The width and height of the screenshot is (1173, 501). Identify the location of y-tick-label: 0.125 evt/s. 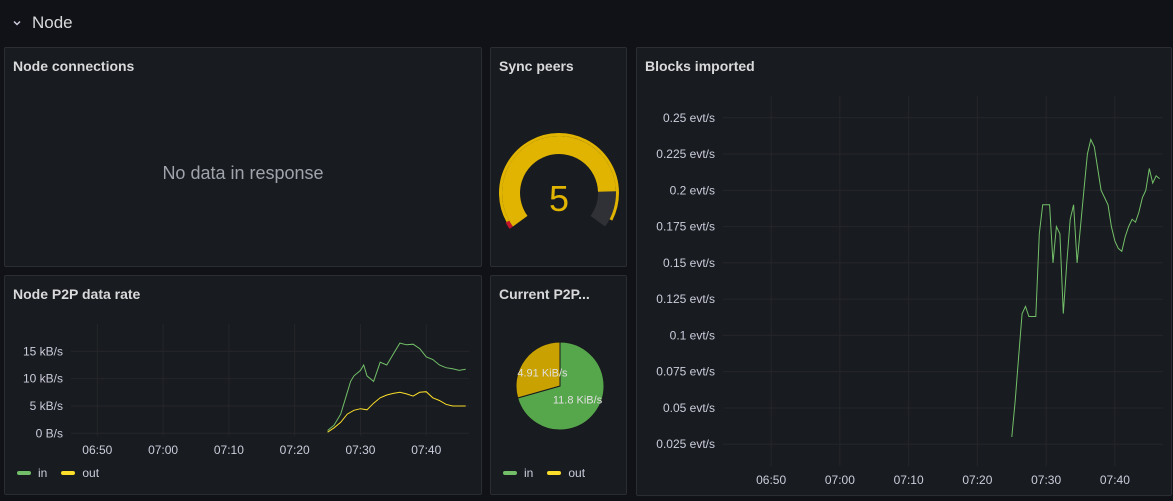
(685, 299).